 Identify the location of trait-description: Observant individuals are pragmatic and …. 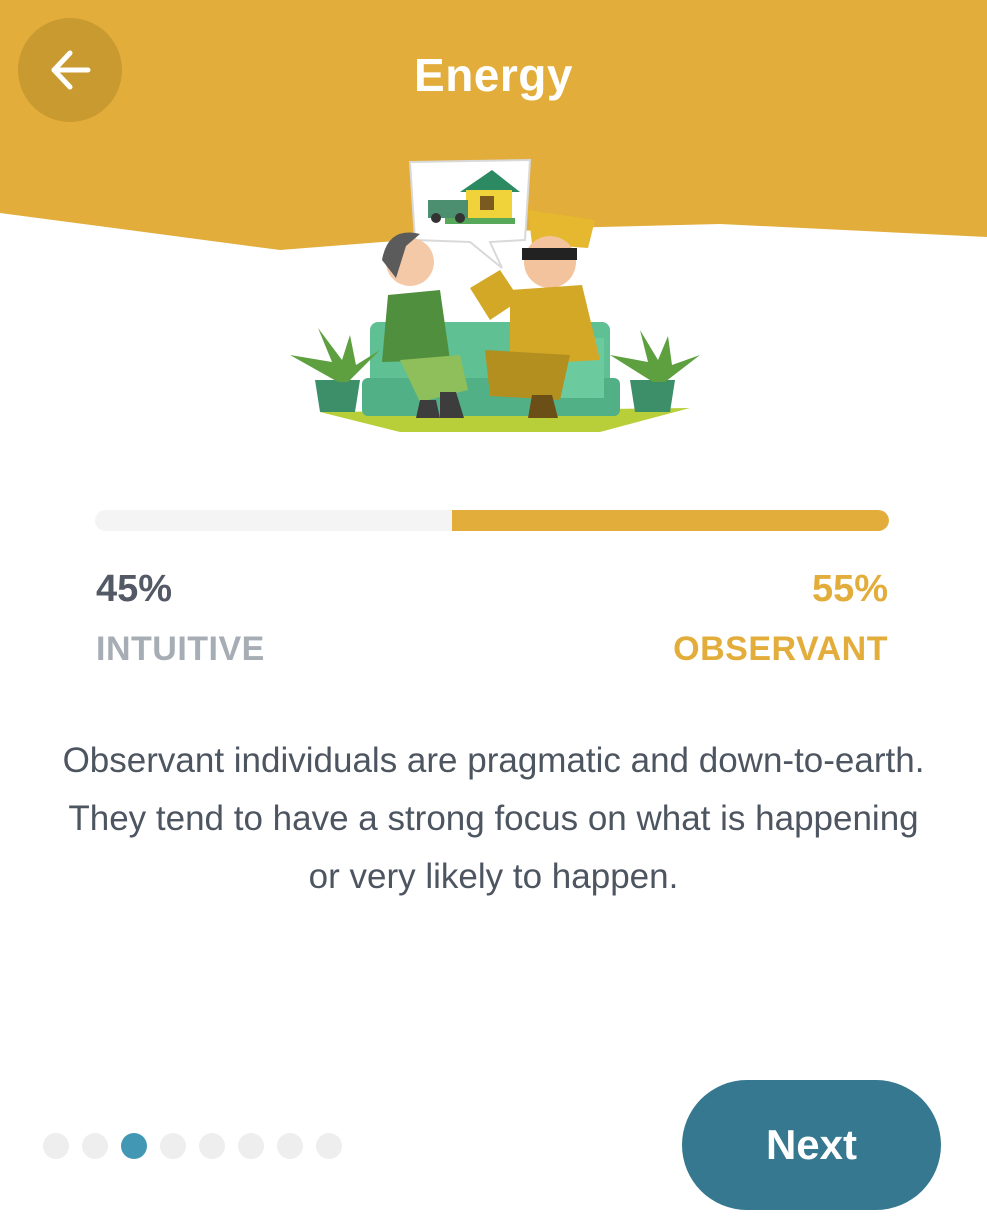
(493, 818).